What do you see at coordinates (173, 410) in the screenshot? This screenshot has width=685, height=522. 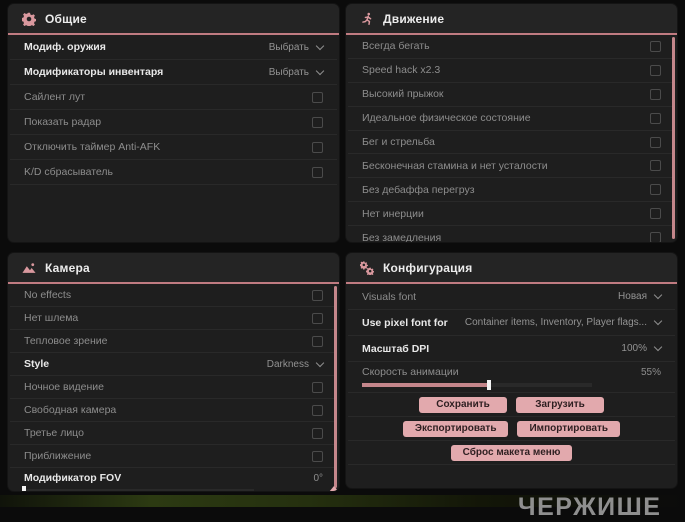 I see `checkbox-row: Свободная камера` at bounding box center [173, 410].